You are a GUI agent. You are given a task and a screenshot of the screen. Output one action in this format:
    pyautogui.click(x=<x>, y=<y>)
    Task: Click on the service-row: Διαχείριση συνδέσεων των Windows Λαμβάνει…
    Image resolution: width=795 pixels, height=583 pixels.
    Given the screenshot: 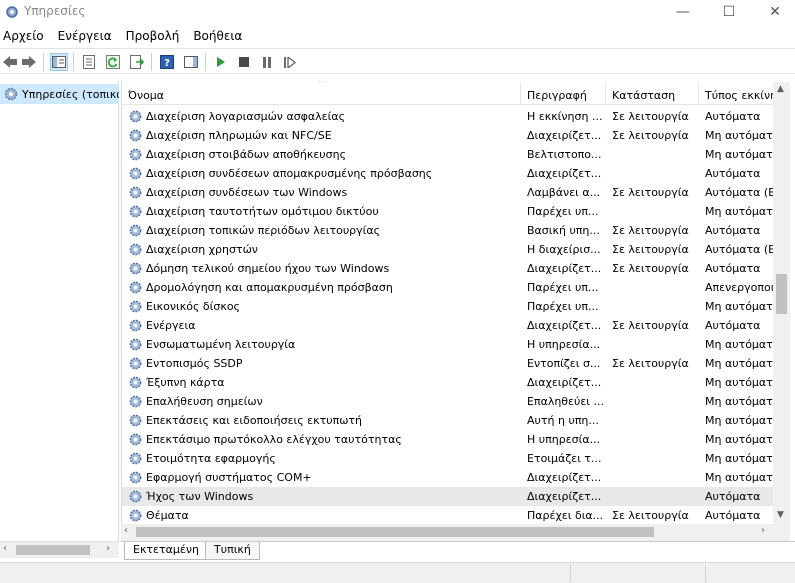 What is the action you would take?
    pyautogui.click(x=449, y=192)
    